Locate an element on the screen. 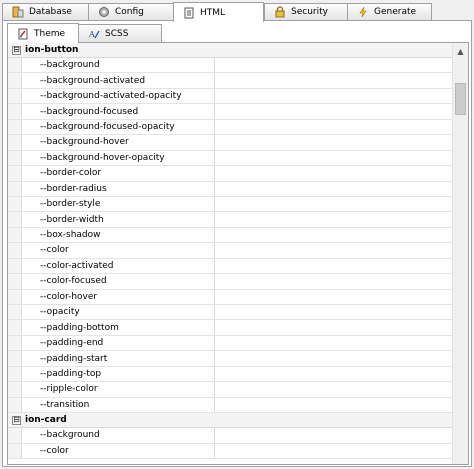  property-row: --transition is located at coordinates (230, 405).